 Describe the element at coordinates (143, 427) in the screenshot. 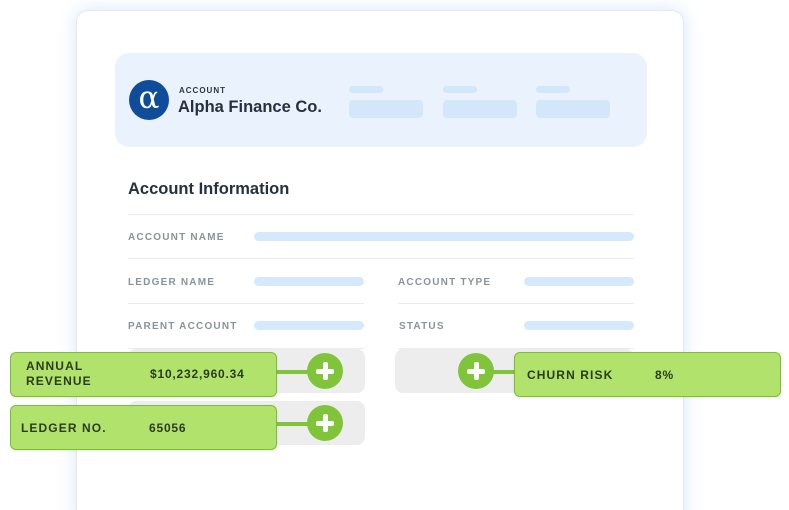

I see `tag-ledger-no: LEDGER NO. 65056` at that location.